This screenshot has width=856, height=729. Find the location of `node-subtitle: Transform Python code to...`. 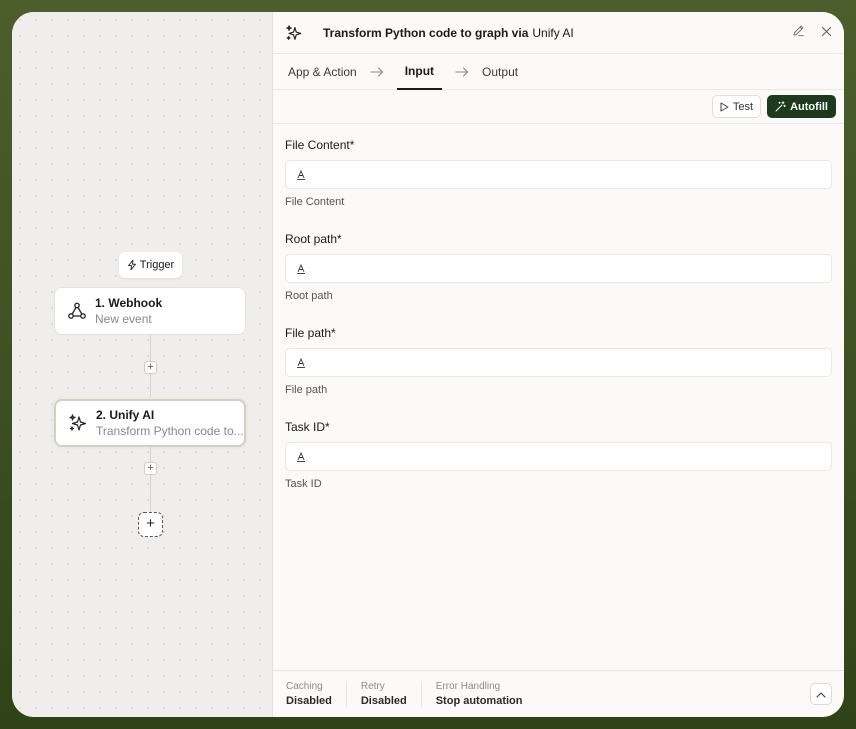

node-subtitle: Transform Python code to... is located at coordinates (170, 431).